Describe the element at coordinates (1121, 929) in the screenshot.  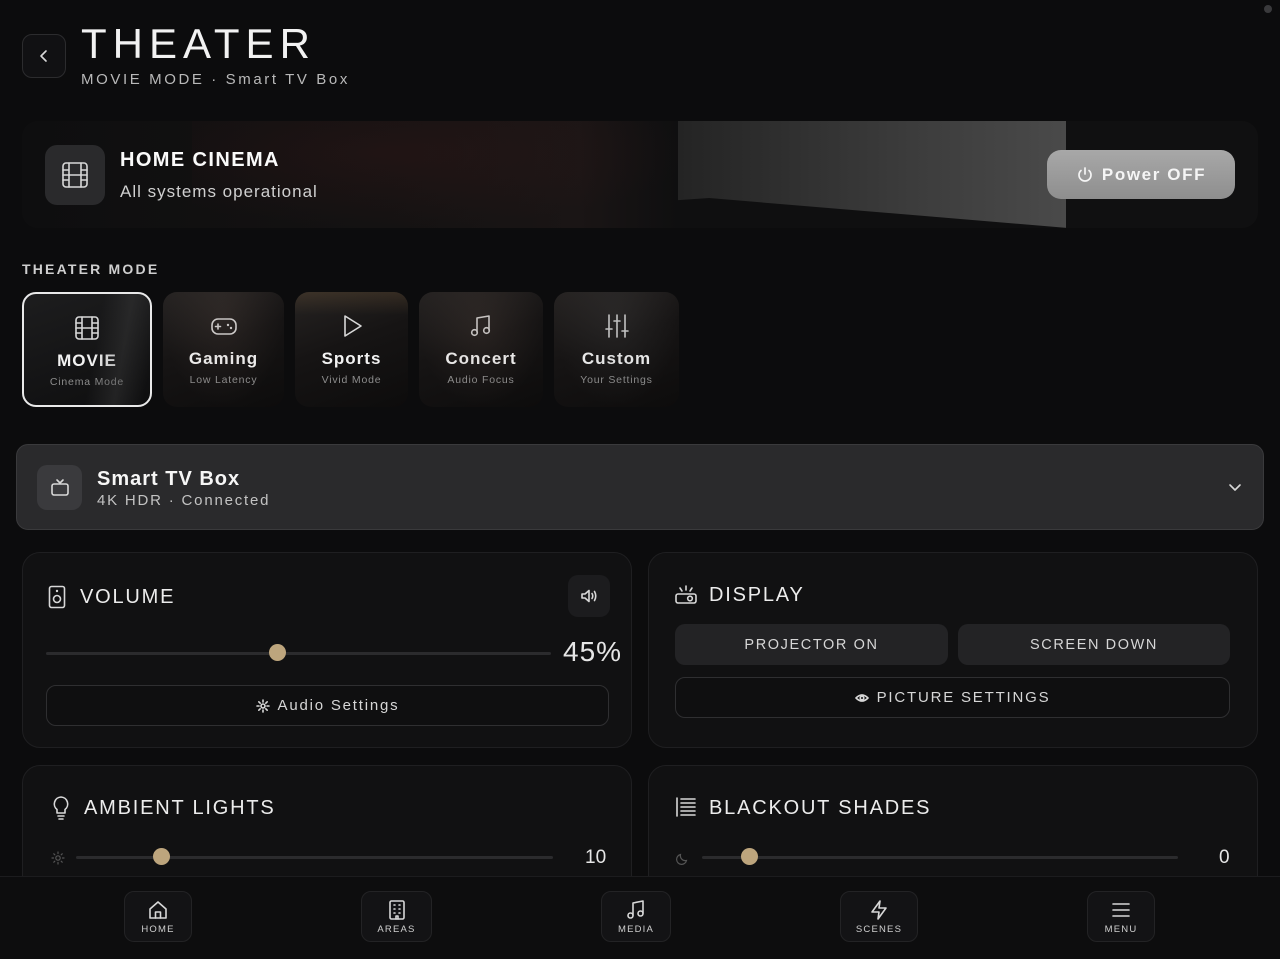
I see `nav-menu-label: MENU` at that location.